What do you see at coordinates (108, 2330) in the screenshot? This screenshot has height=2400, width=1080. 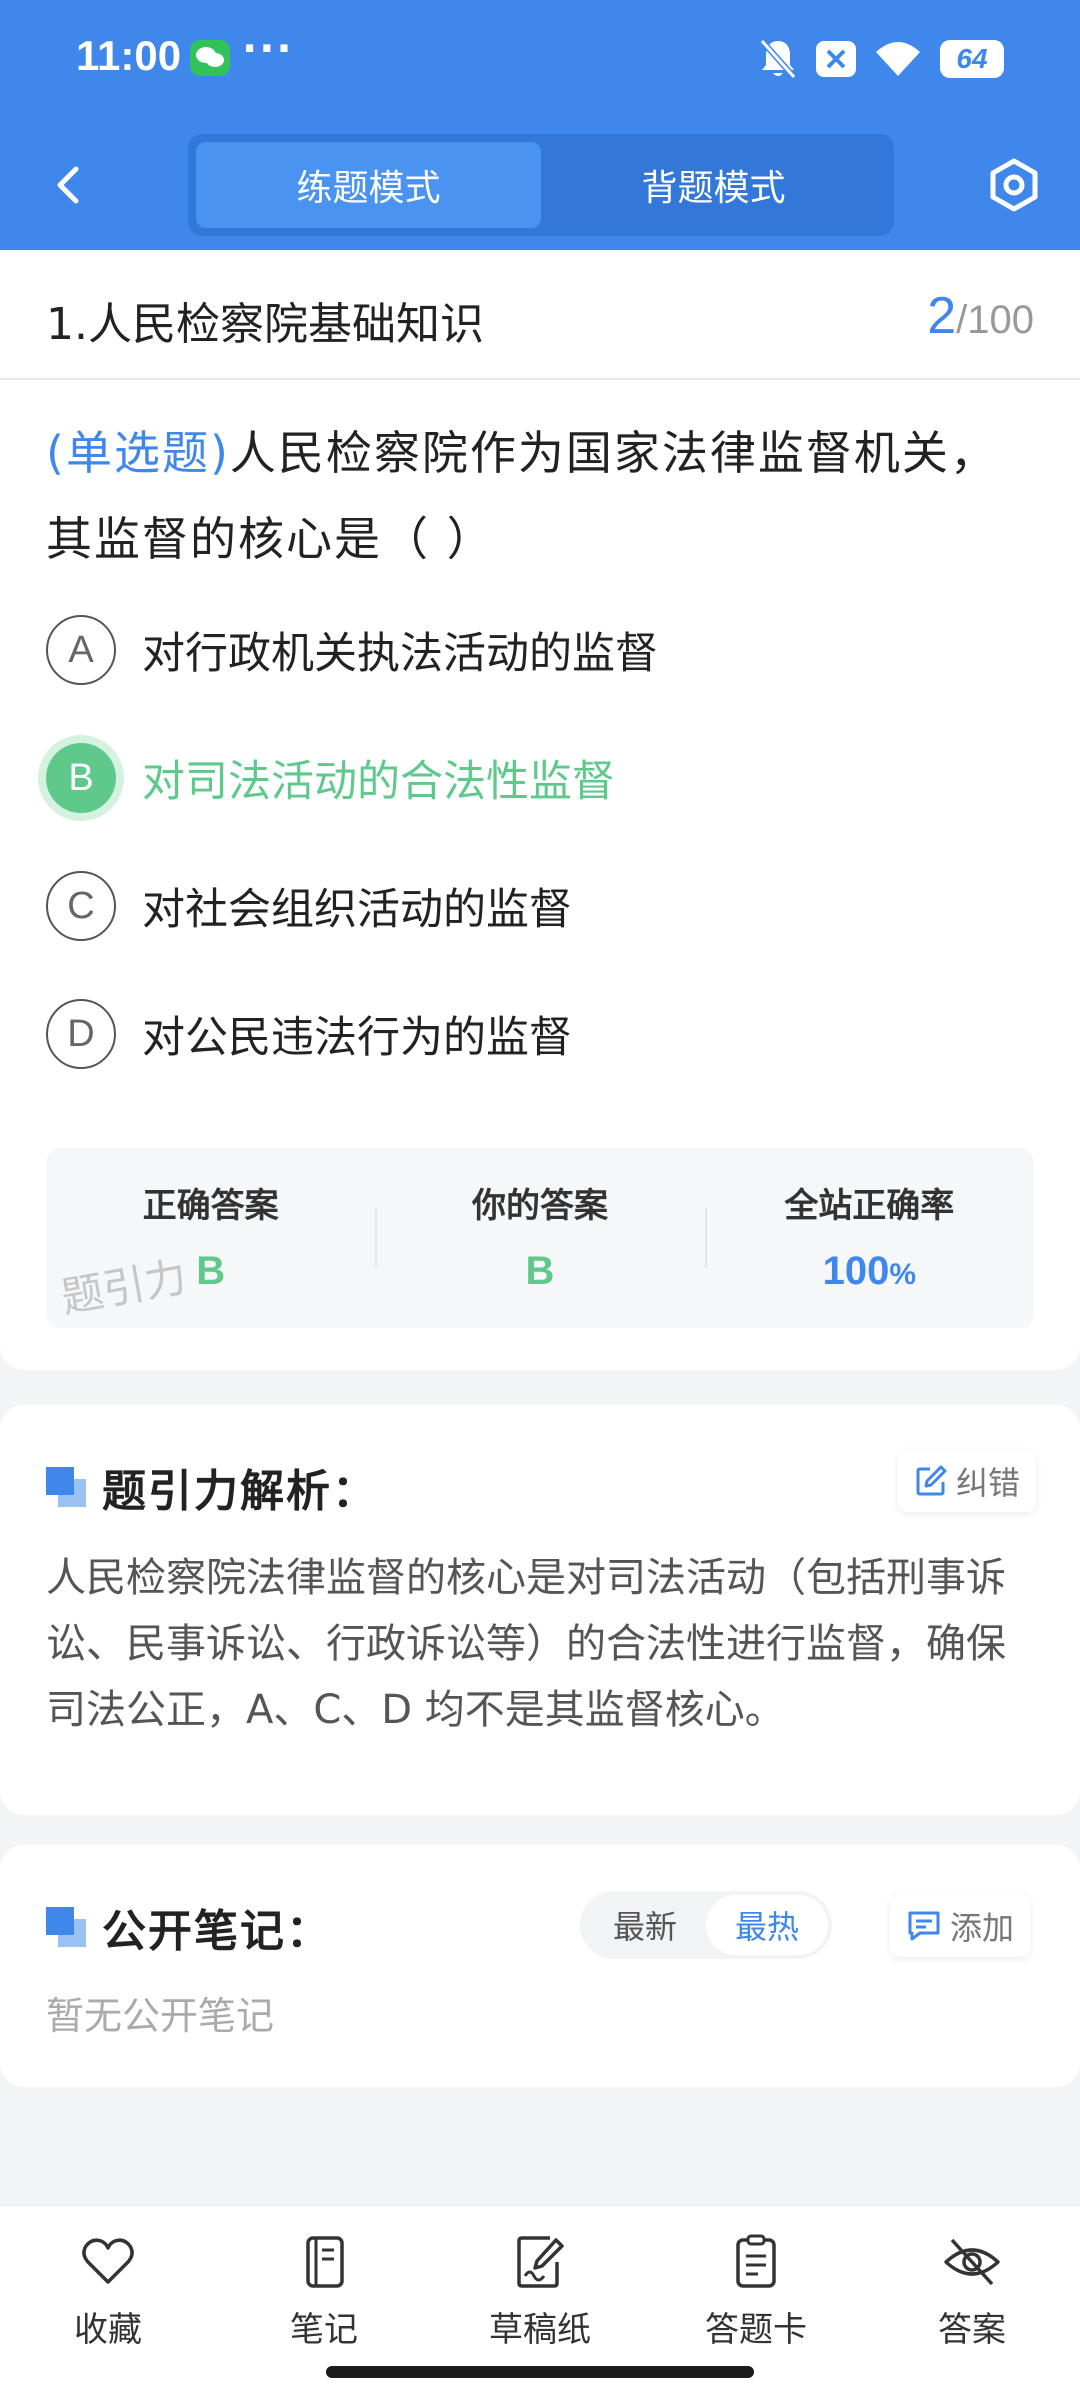 I see `favorite-label: 收藏` at bounding box center [108, 2330].